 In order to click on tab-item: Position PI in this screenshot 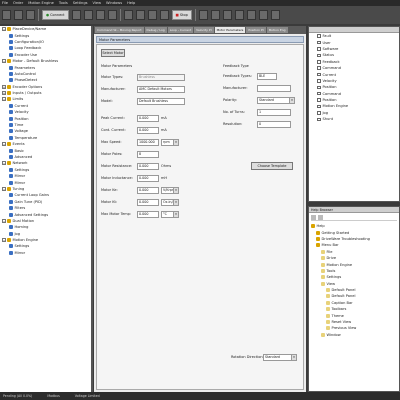, I will do `click(256, 30)`.